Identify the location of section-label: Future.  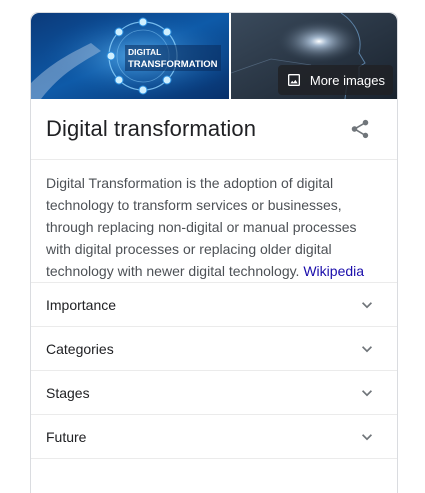
(66, 436).